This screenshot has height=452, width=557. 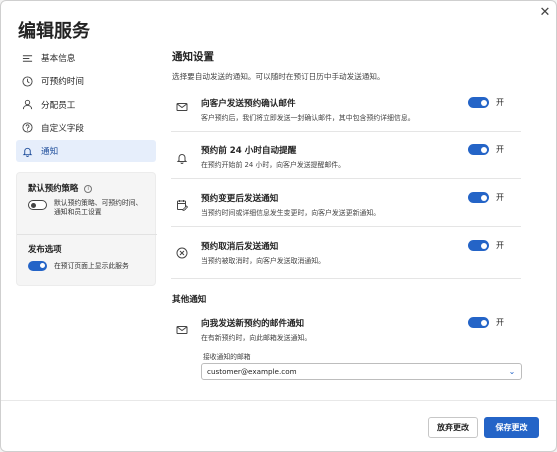 What do you see at coordinates (278, 76) in the screenshot?
I see `notifications-subtitle: 选择要自动发送的通知。可以随时在预订日历中手动发送通知。` at bounding box center [278, 76].